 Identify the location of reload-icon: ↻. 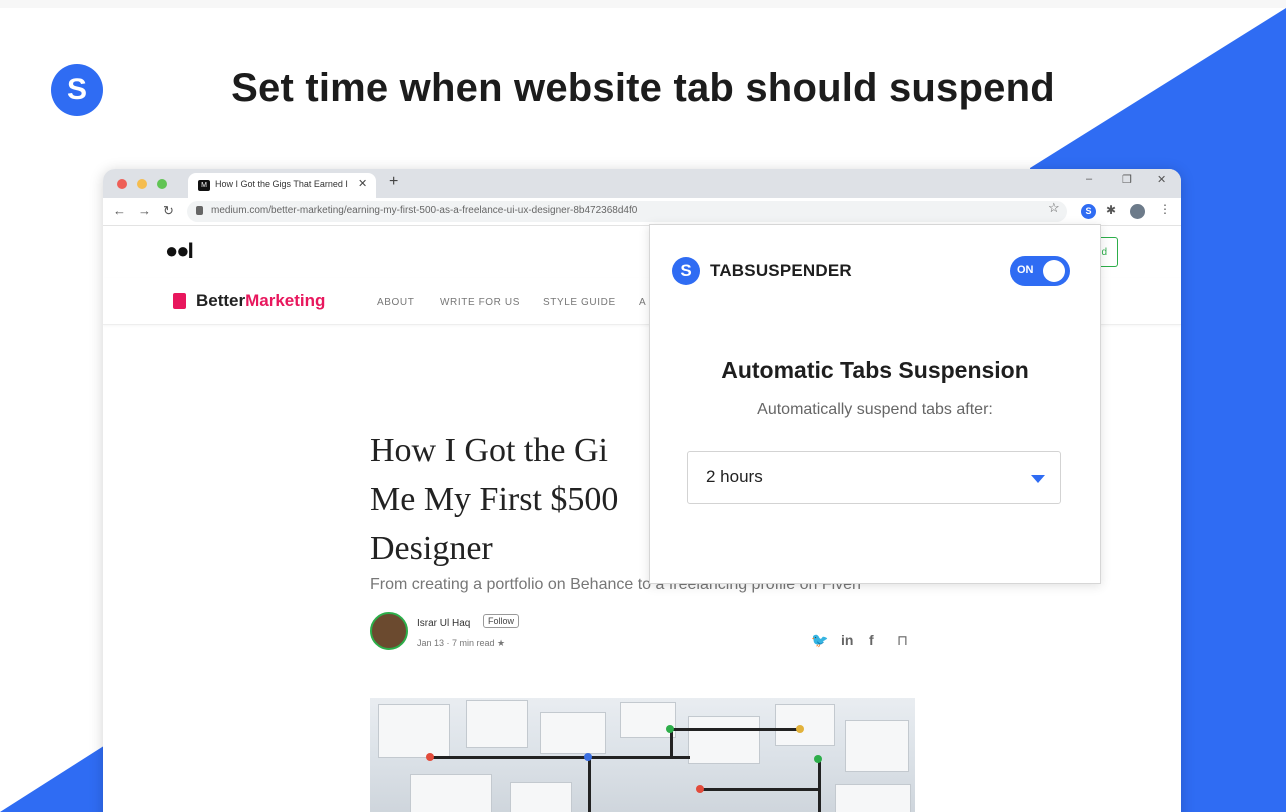
(168, 211).